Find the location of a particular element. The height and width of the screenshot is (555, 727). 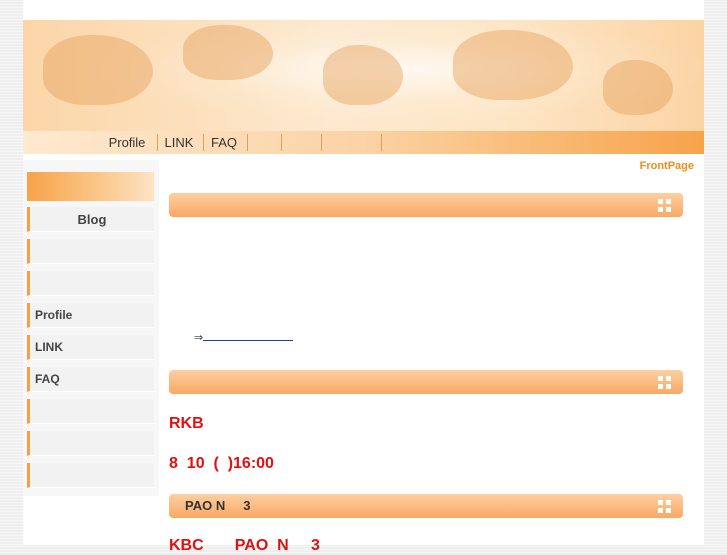

nav-faq: FAQ is located at coordinates (224, 142).